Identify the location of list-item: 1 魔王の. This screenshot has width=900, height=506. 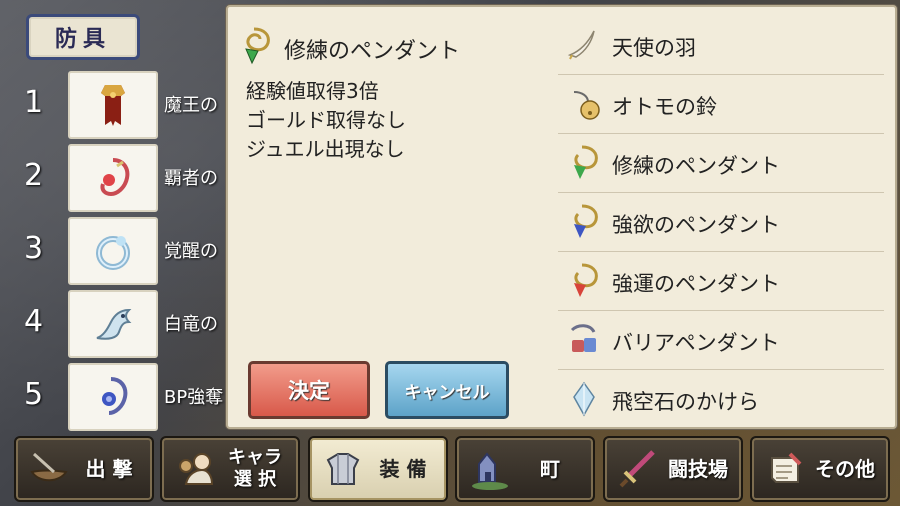
(125, 105).